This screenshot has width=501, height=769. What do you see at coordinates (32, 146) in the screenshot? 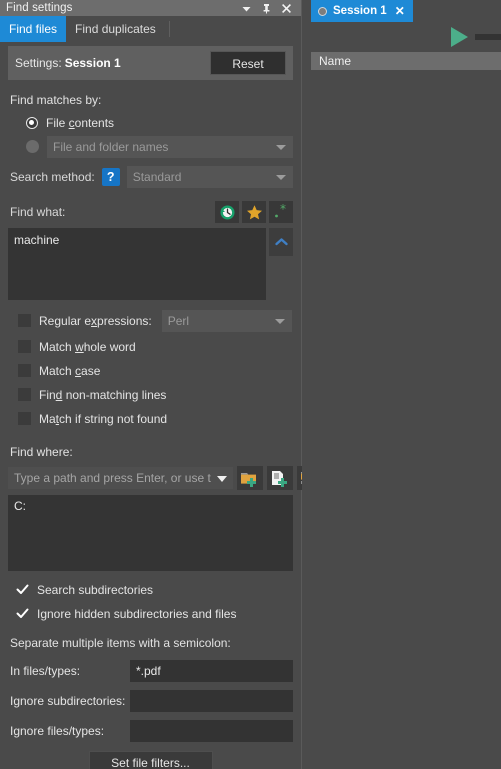
I see `radio-file-and-folder-names-indicator` at bounding box center [32, 146].